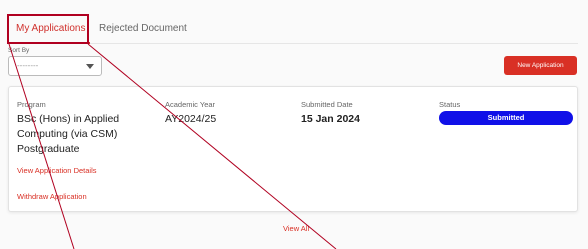 The image size is (588, 249). What do you see at coordinates (28, 65) in the screenshot?
I see `sort-by-value: --------` at bounding box center [28, 65].